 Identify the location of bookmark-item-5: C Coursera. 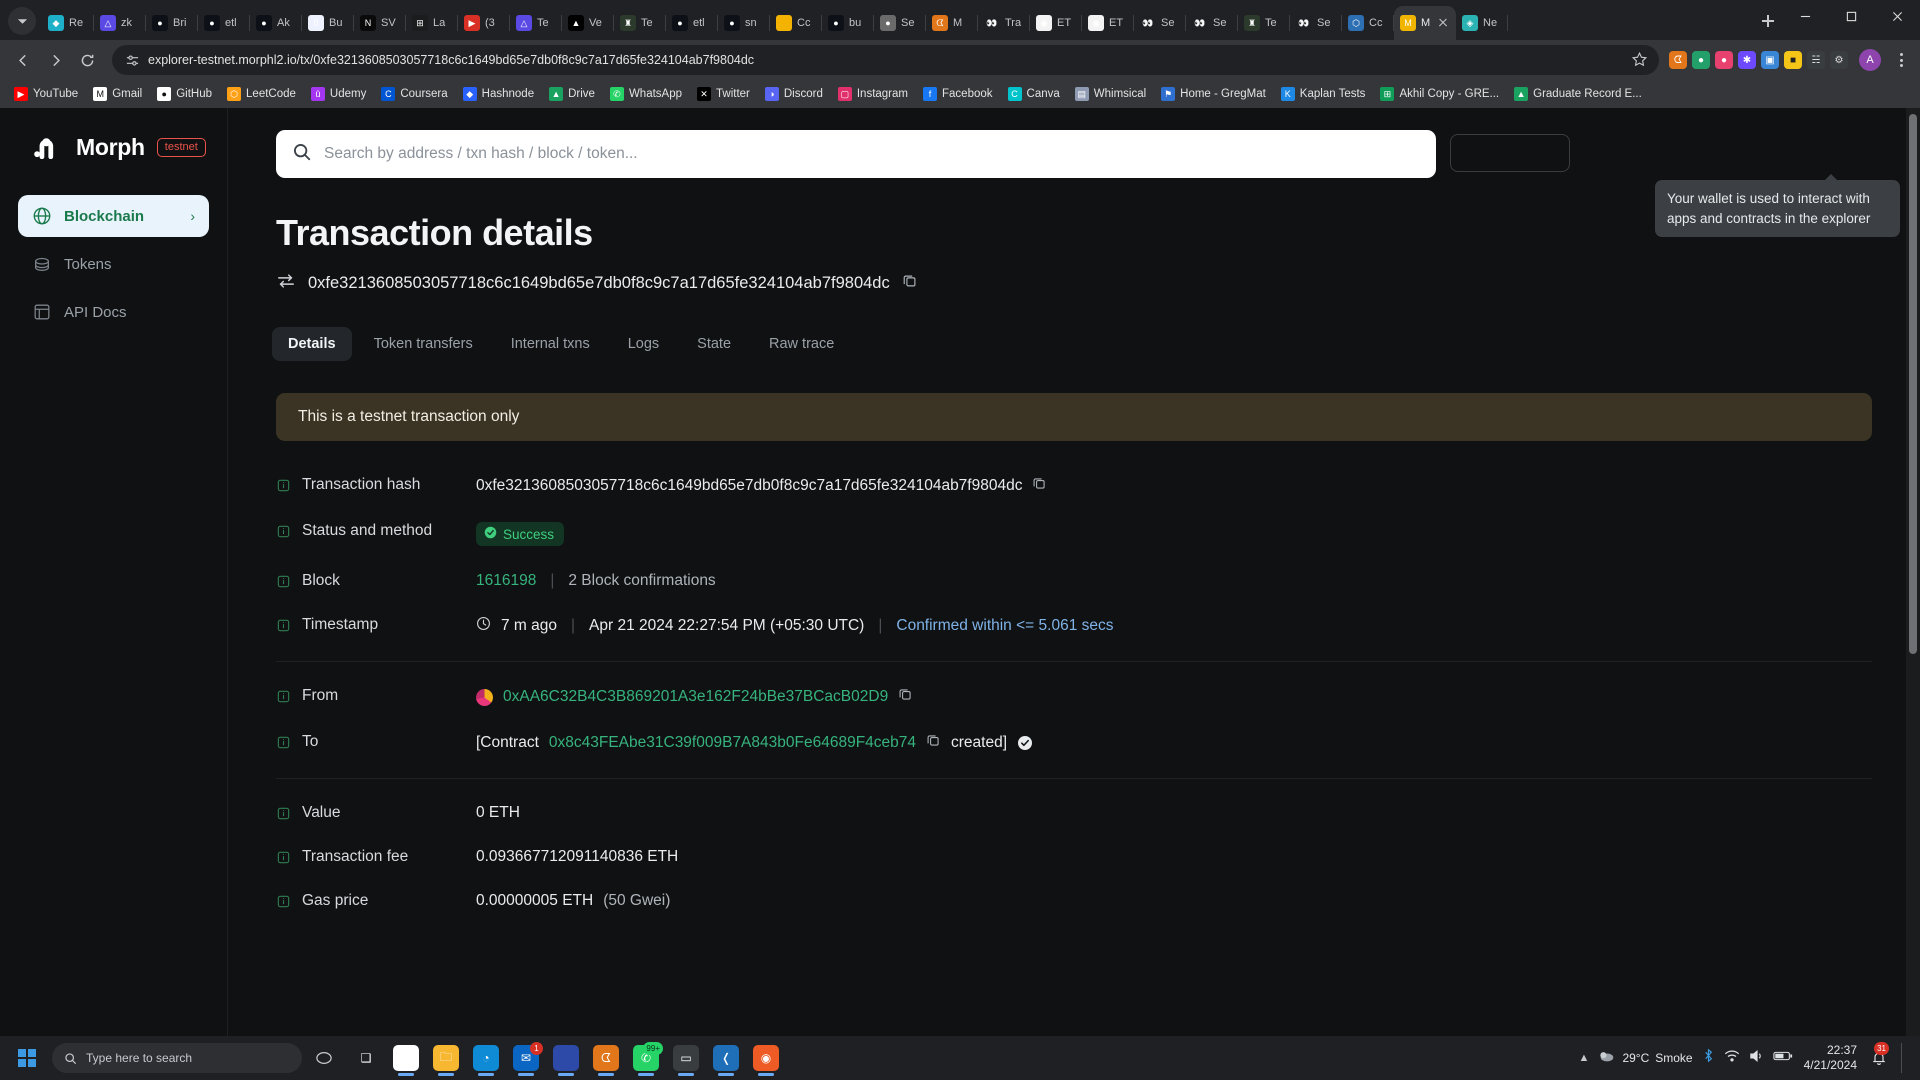
(414, 94).